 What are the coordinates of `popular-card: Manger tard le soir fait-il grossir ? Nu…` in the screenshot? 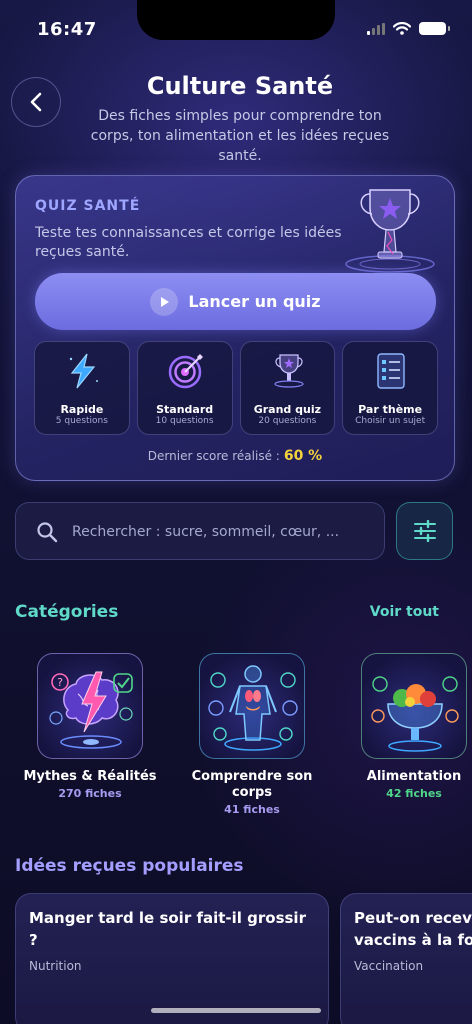 It's located at (172, 958).